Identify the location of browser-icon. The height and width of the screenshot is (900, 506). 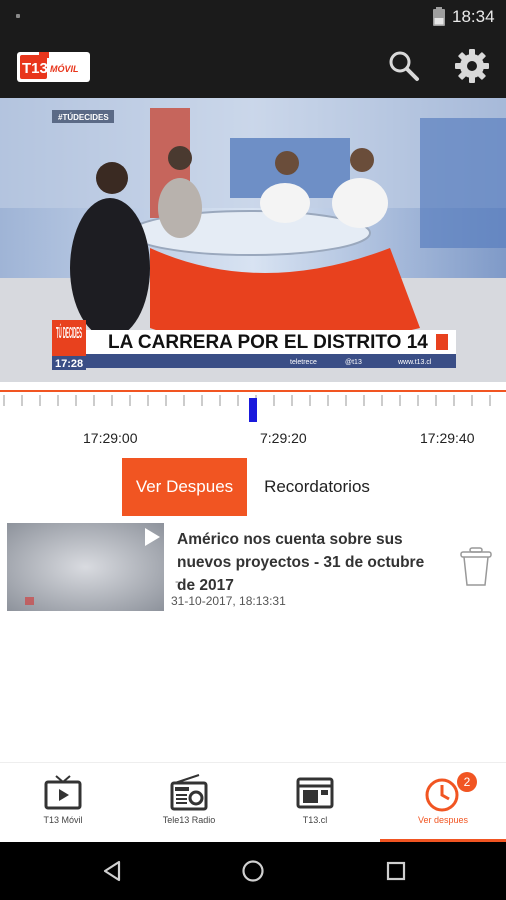
(315, 793).